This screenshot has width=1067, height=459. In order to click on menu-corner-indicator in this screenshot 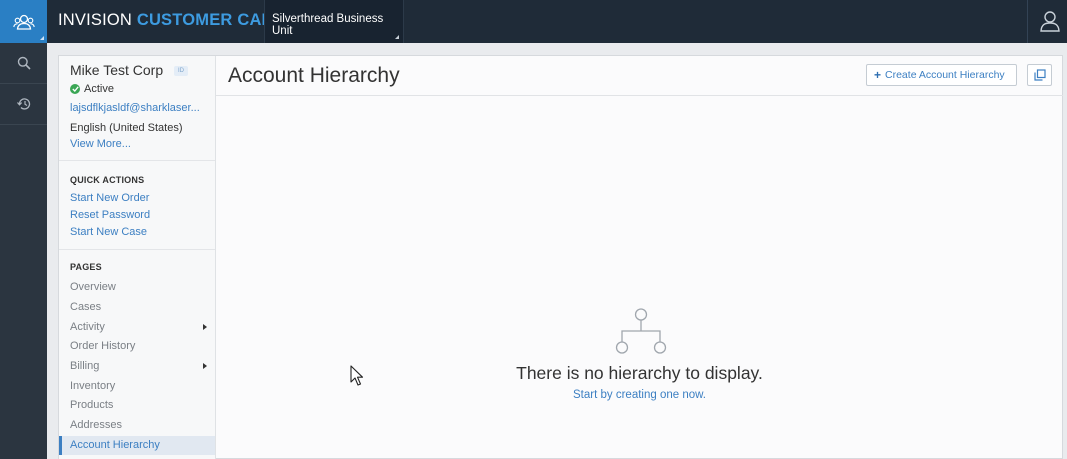, I will do `click(42, 38)`.